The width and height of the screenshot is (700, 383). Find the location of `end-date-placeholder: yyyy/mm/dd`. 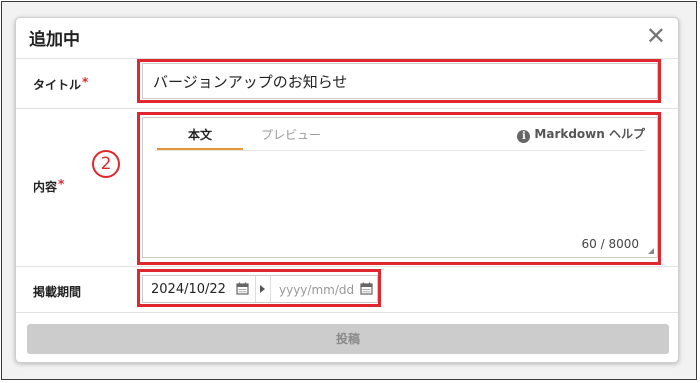

end-date-placeholder: yyyy/mm/dd is located at coordinates (317, 290).